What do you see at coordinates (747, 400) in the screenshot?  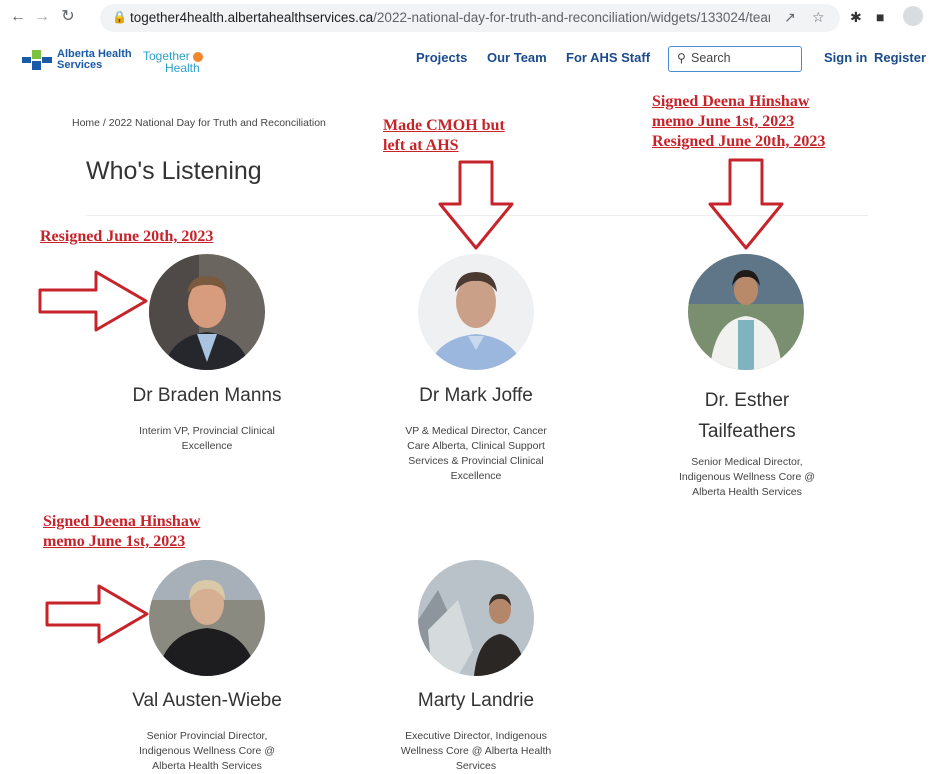 I see `member-name-line: Dr. Esther` at bounding box center [747, 400].